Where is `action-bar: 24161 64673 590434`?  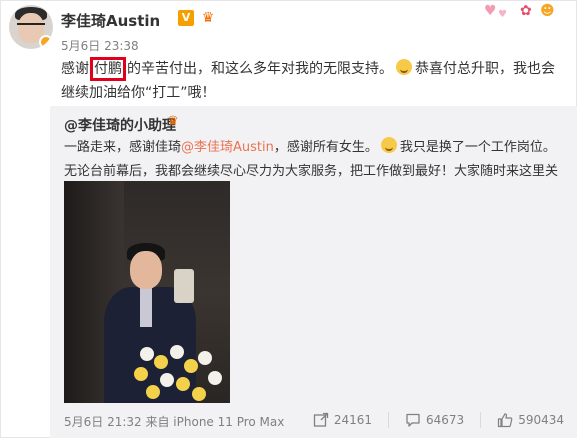 action-bar: 24161 64673 590434 is located at coordinates (430, 420).